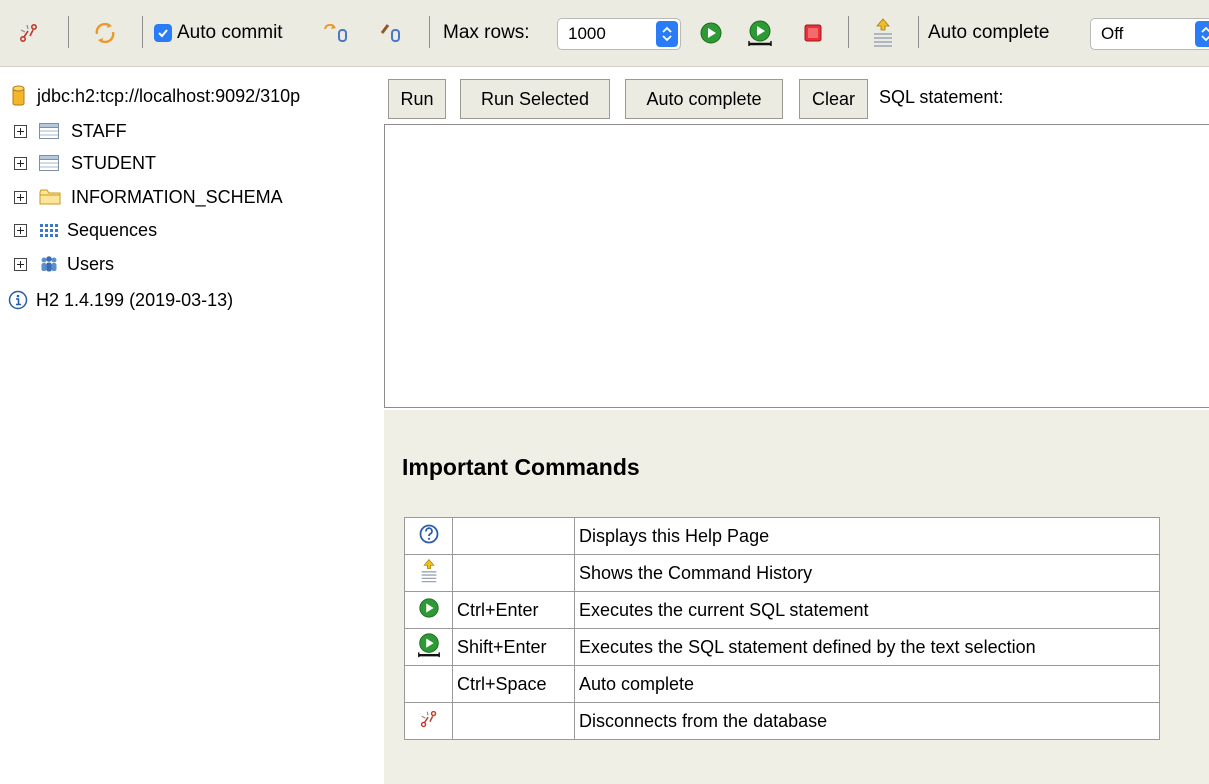 This screenshot has width=1209, height=784. I want to click on tree-item-information-schema: INFORMATION_SCHEMA, so click(148, 197).